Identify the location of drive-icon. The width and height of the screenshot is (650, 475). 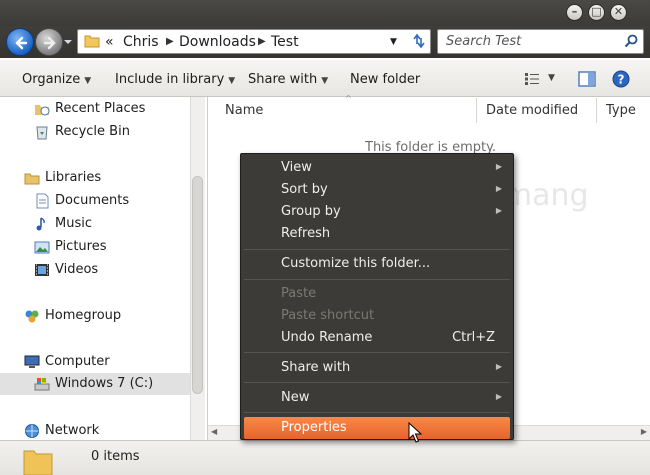
(42, 384).